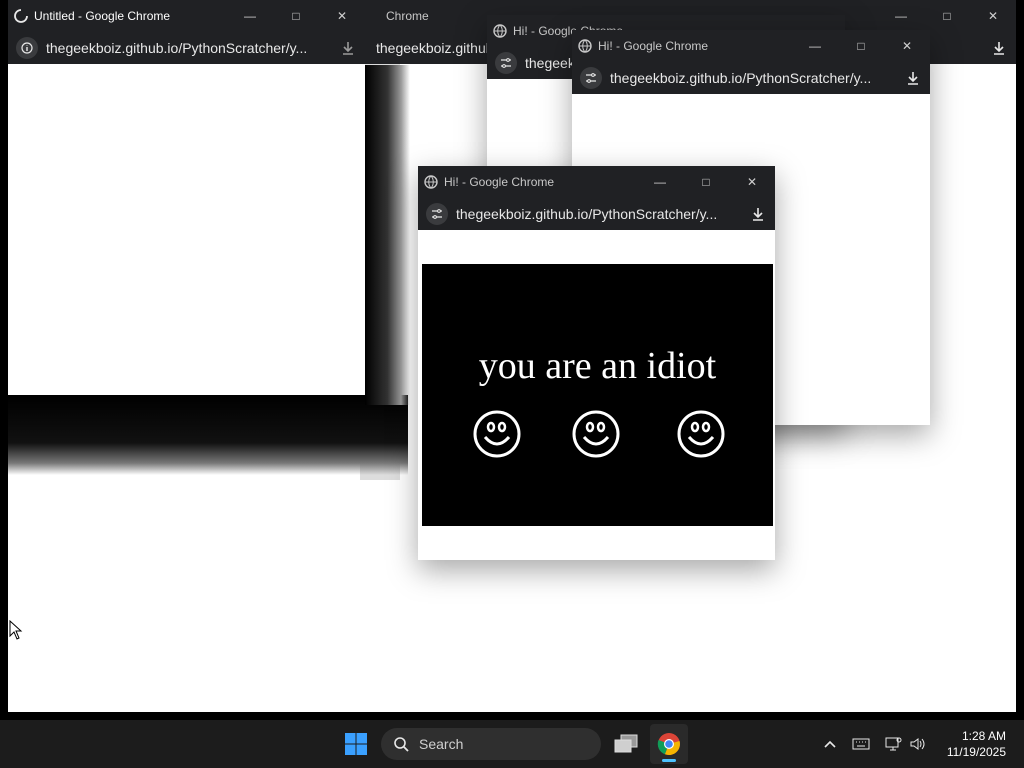 This screenshot has height=768, width=1024. I want to click on windows-start-icon, so click(356, 744).